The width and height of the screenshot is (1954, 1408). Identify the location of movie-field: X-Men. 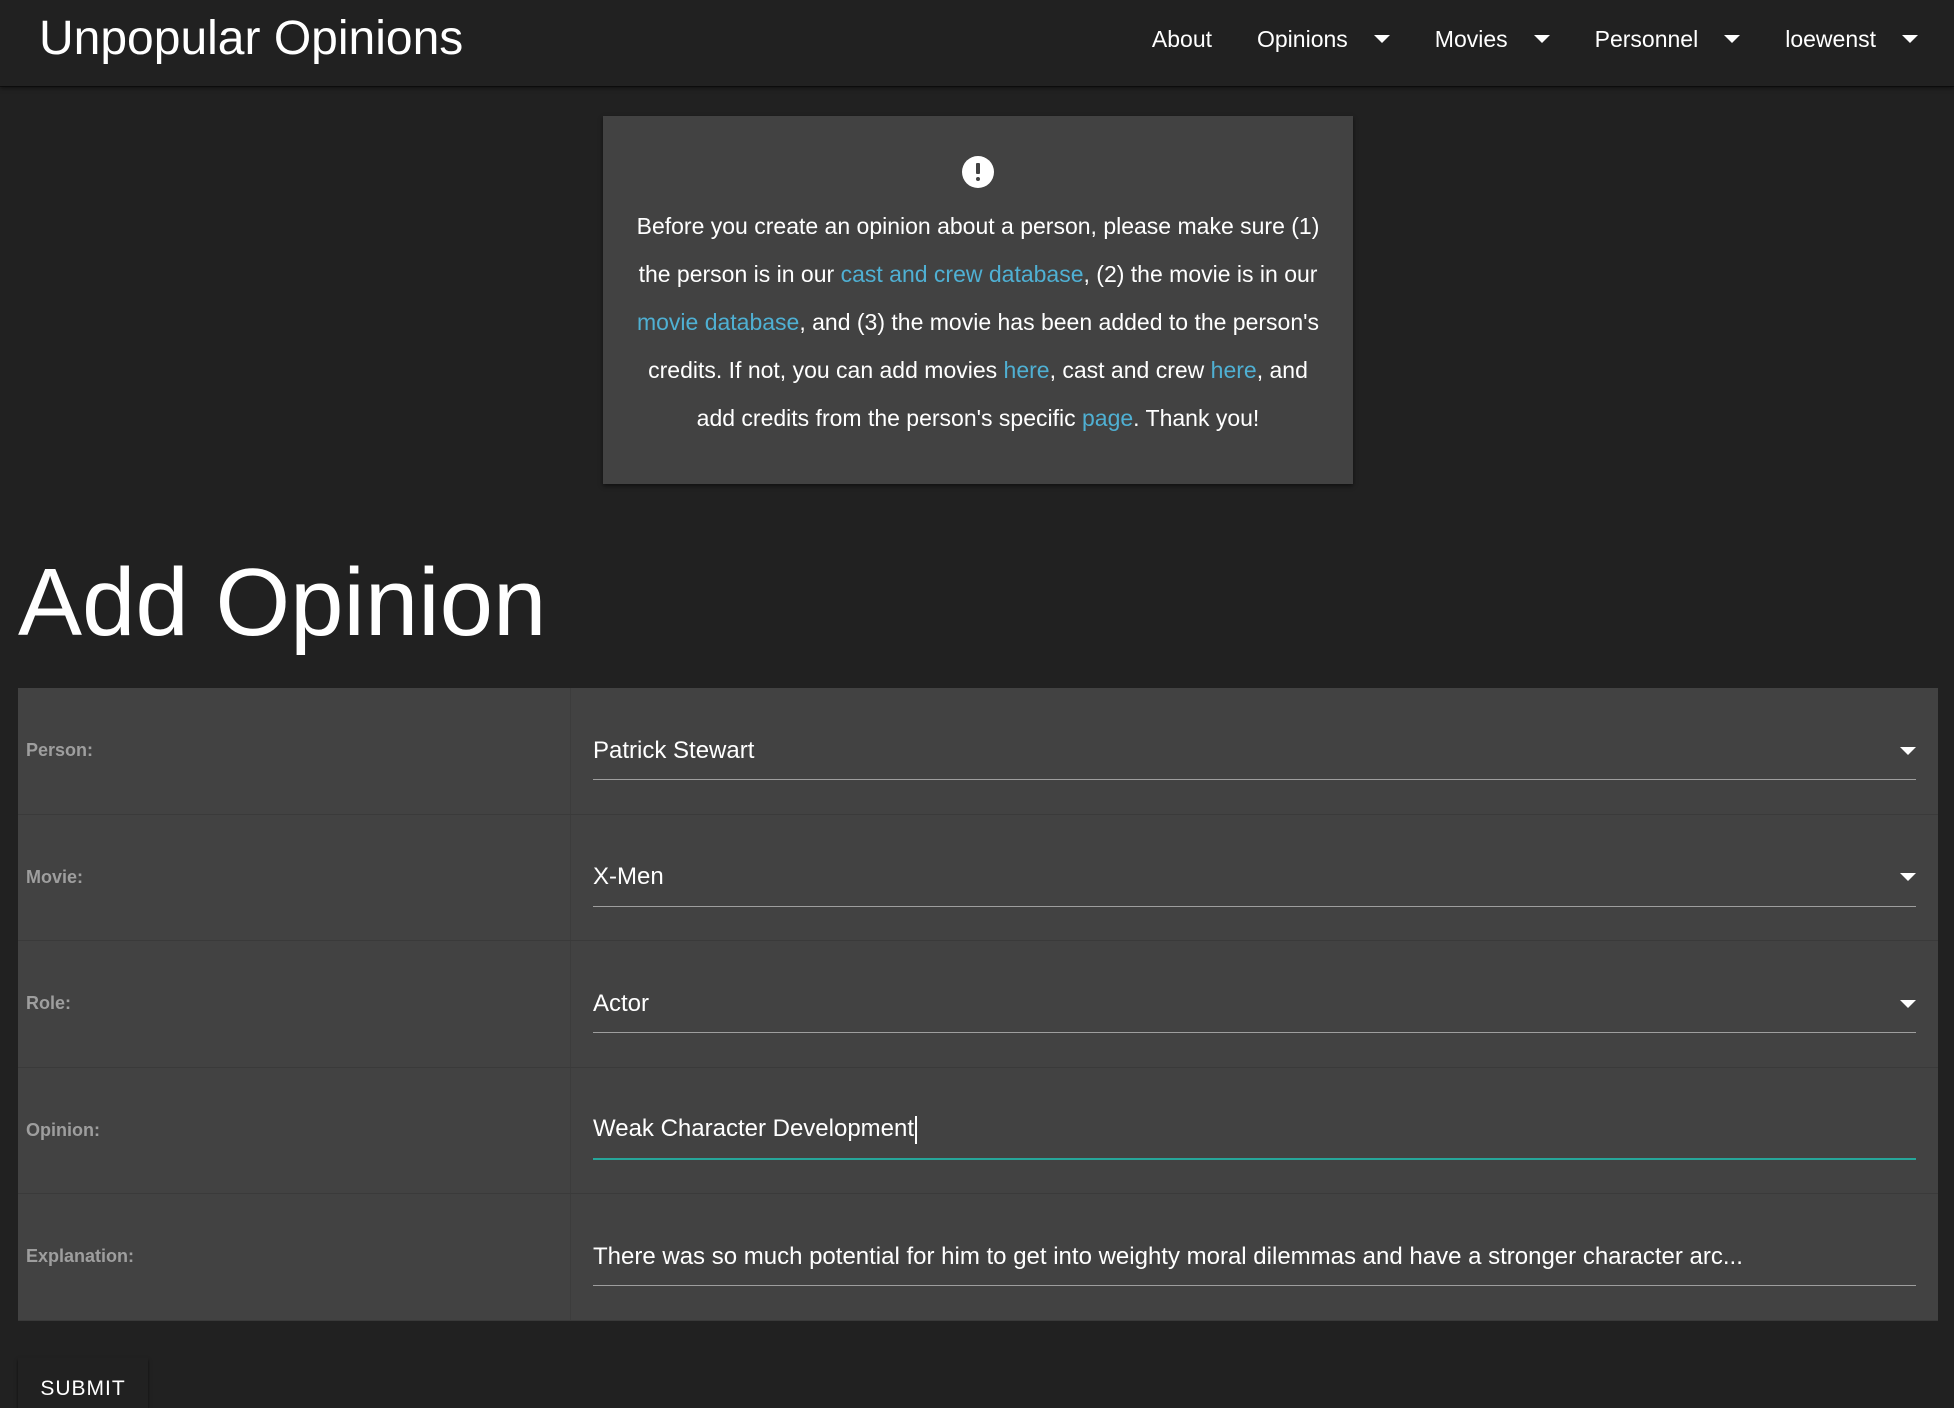
(1254, 878).